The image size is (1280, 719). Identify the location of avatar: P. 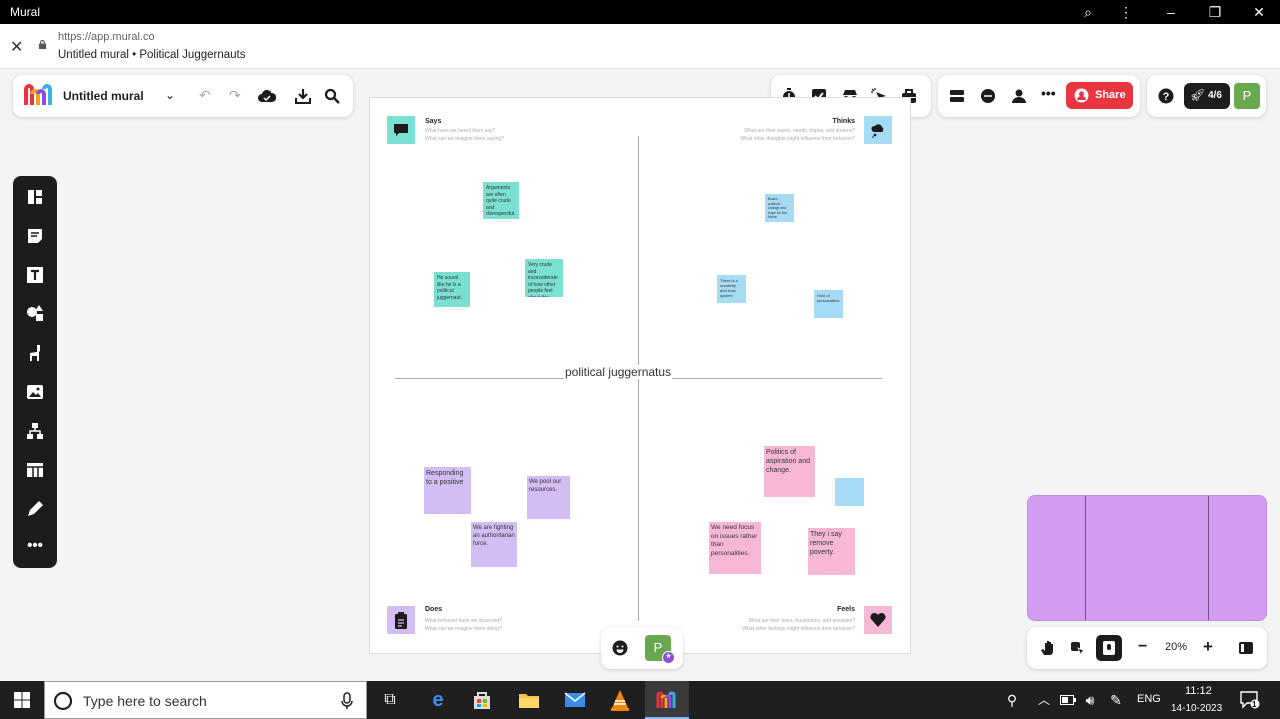
(1247, 96).